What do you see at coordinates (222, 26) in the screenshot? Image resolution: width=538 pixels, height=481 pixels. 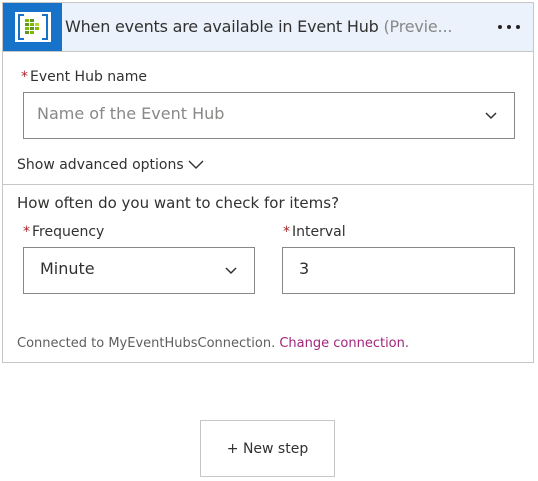 I see `trigger-title-text: When events are available in Event Hub` at bounding box center [222, 26].